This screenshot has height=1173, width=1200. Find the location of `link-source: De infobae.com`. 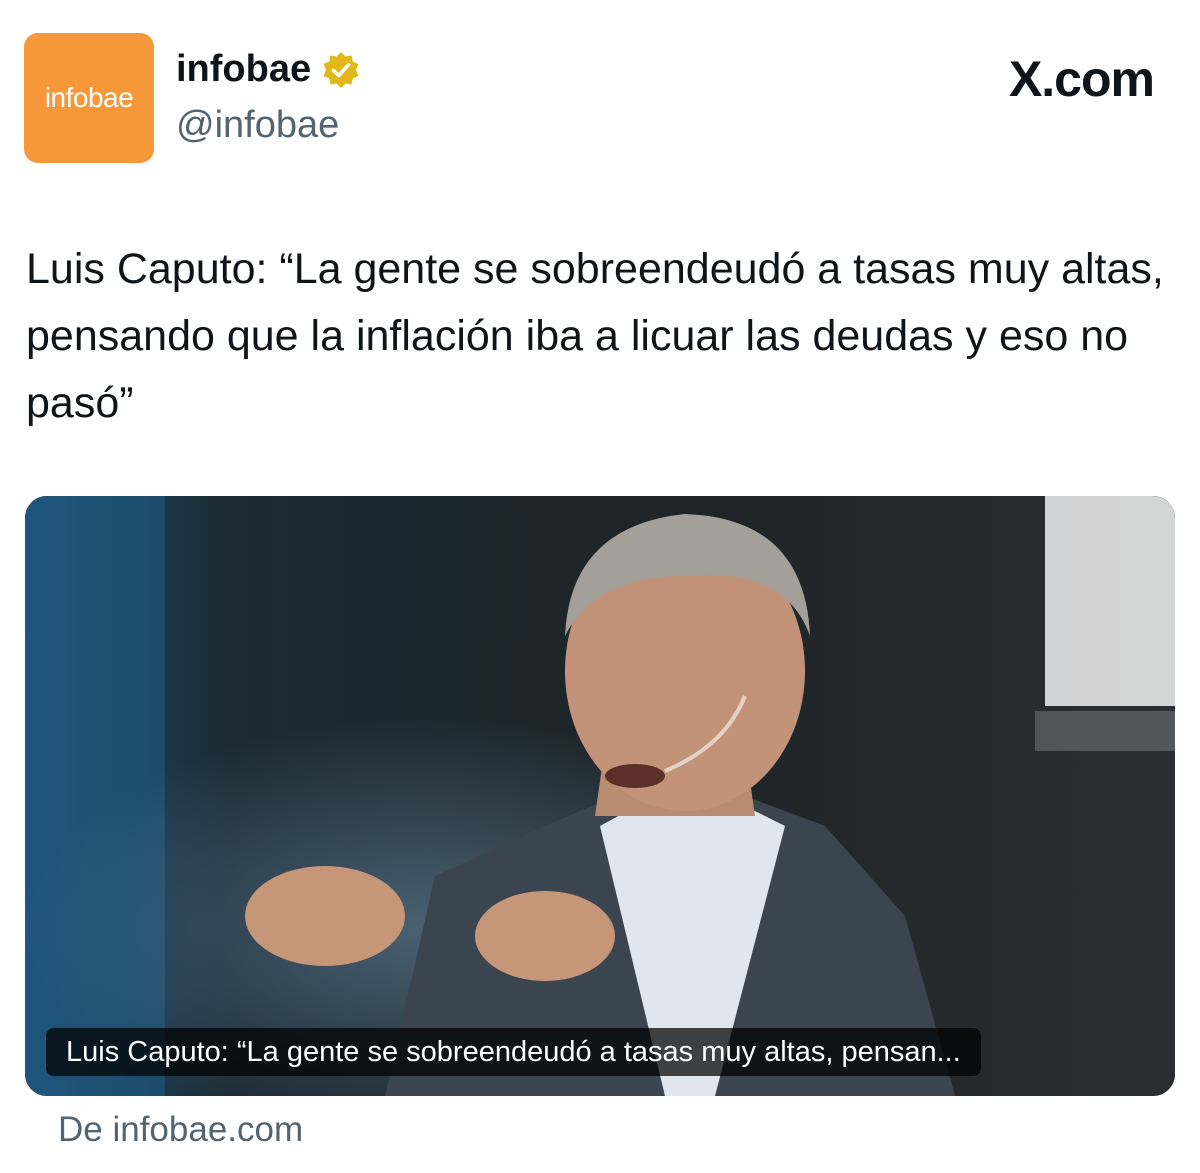

link-source: De infobae.com is located at coordinates (180, 1130).